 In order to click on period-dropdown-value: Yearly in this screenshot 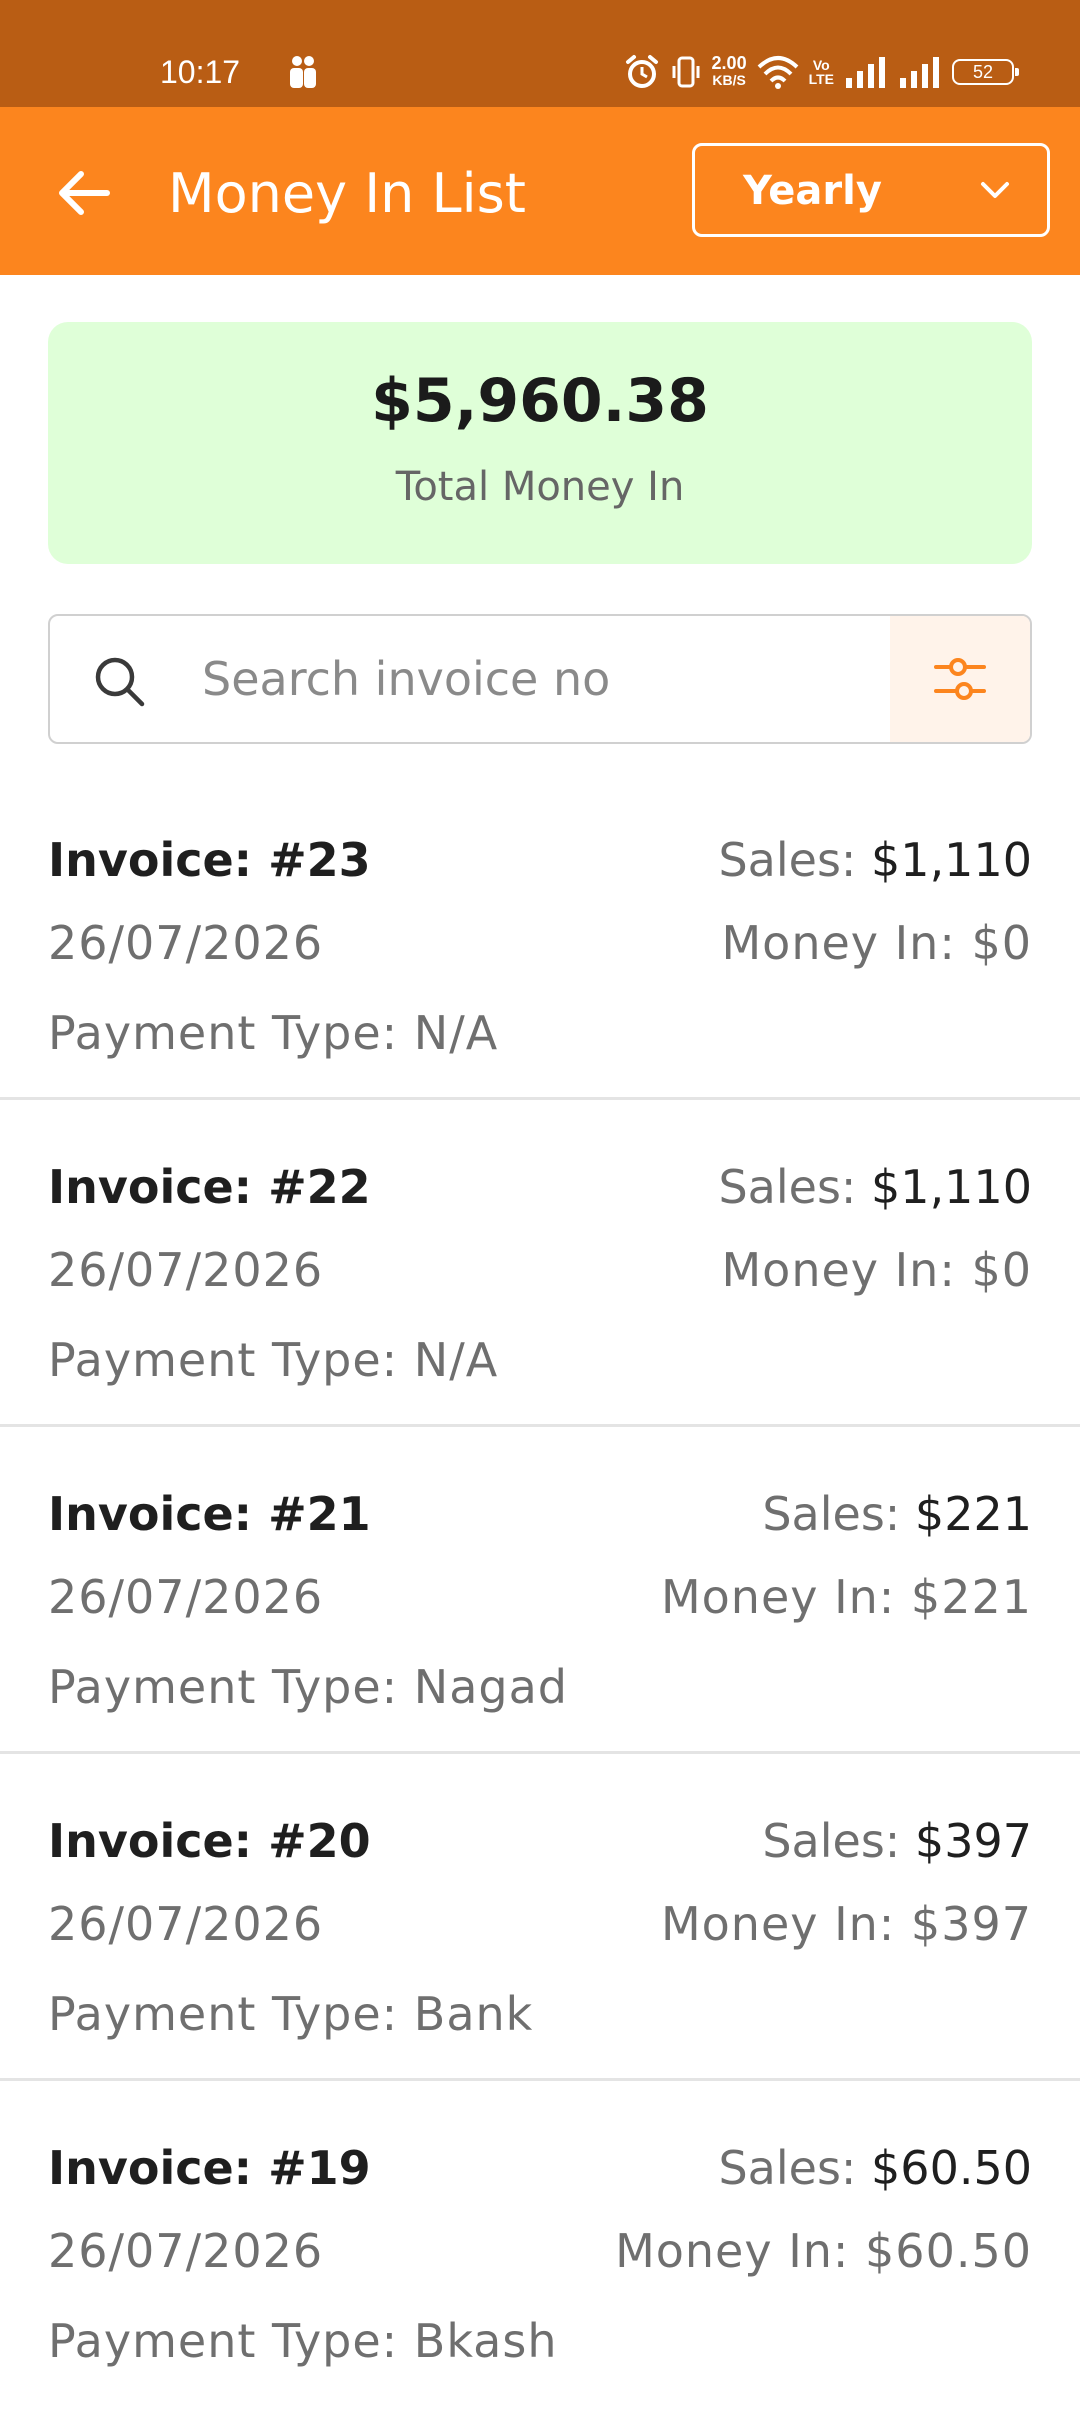, I will do `click(812, 191)`.